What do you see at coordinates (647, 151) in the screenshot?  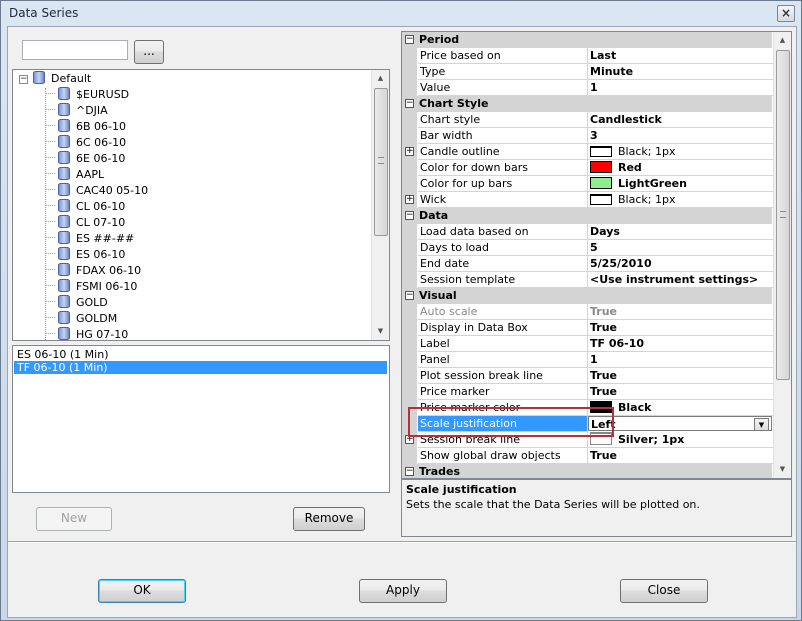 I see `property-value-text: Black; 1px` at bounding box center [647, 151].